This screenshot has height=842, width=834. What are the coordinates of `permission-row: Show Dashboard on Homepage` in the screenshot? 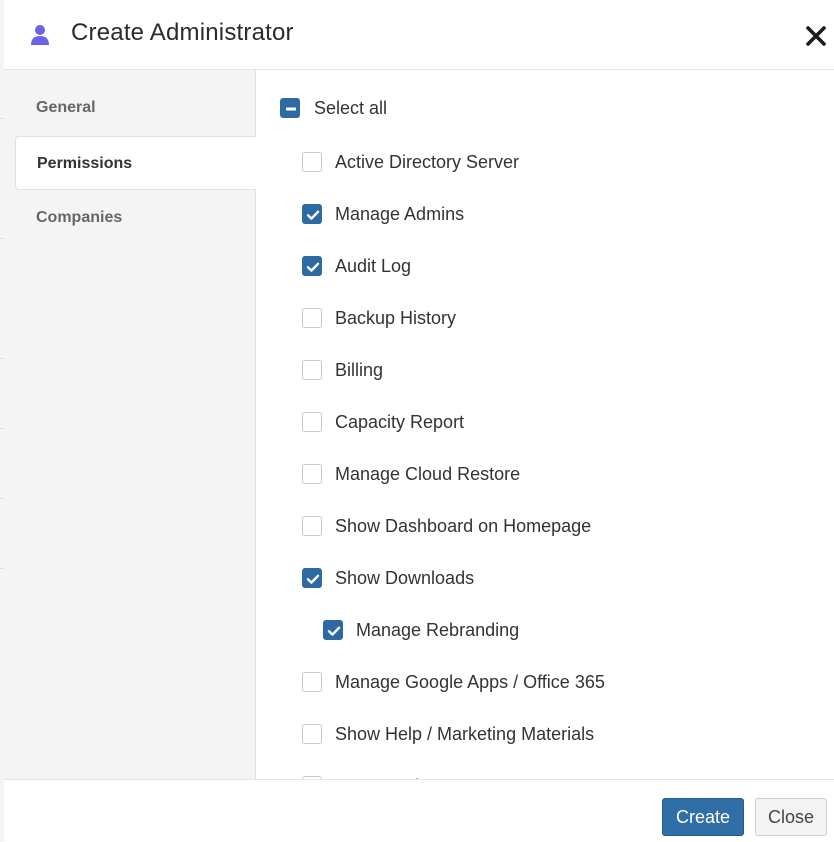 It's located at (446, 526).